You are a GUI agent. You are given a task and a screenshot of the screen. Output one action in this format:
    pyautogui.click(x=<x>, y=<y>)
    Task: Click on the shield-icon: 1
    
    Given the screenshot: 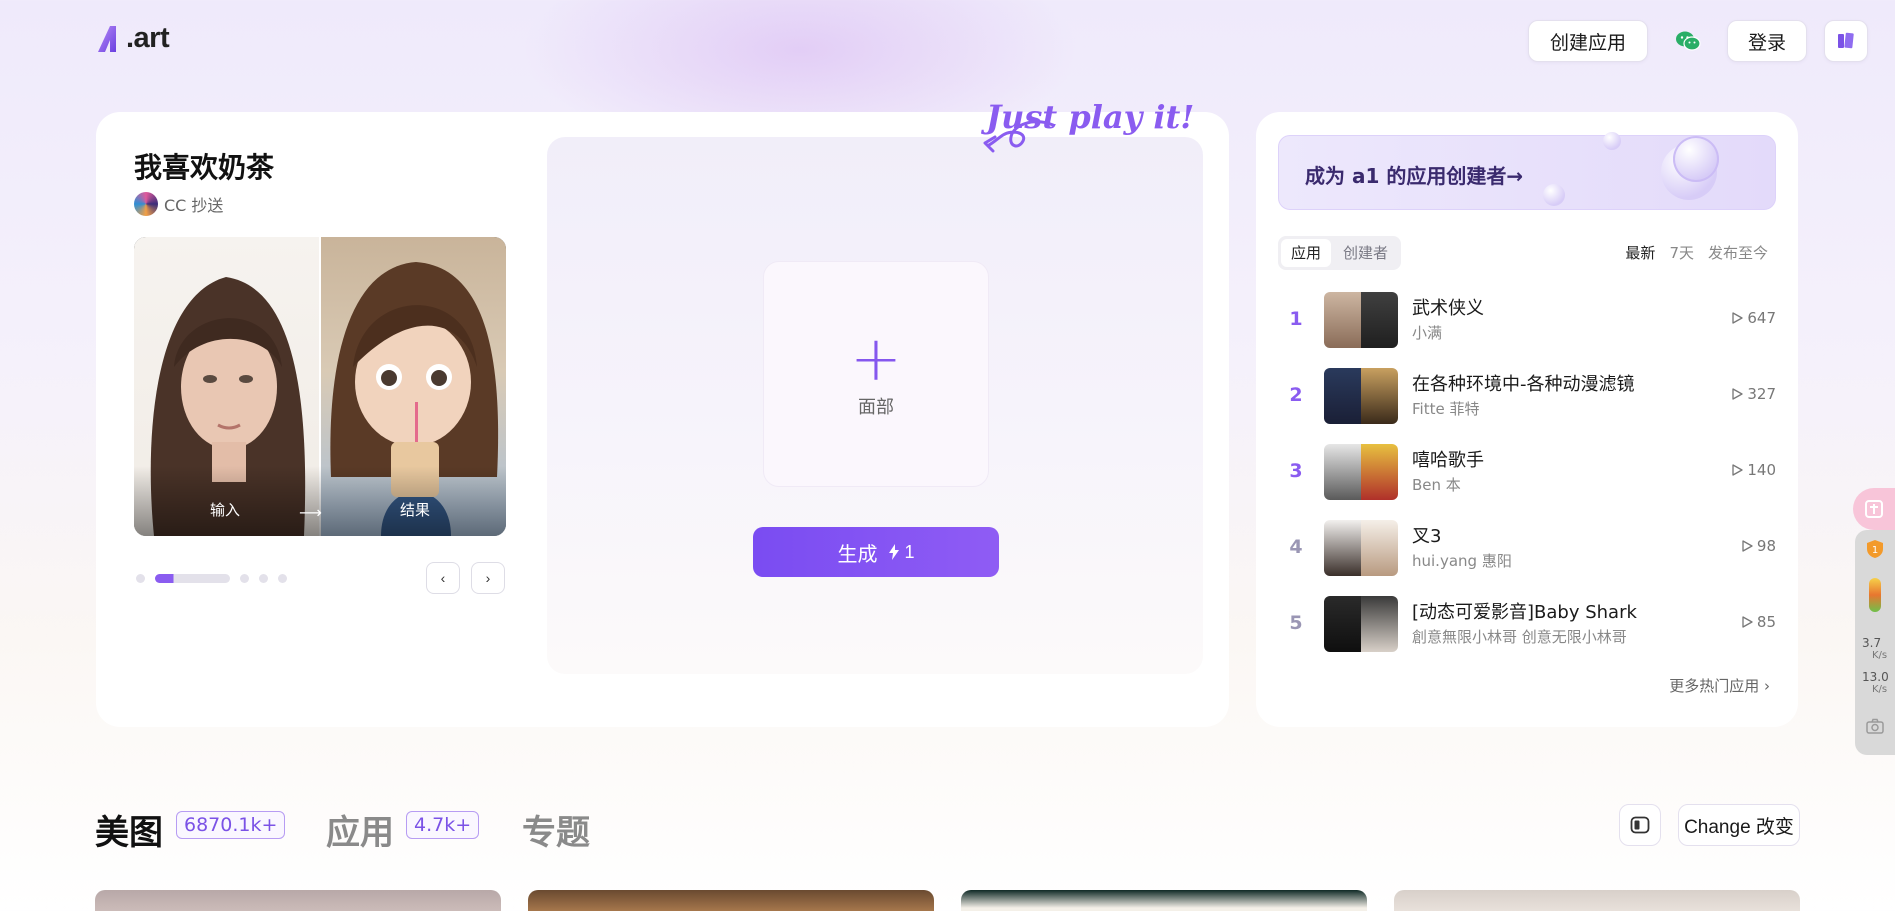 What is the action you would take?
    pyautogui.click(x=1875, y=549)
    